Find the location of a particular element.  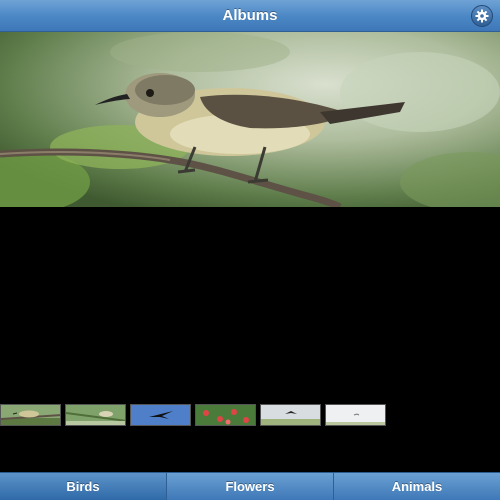

tab-label: Flowers is located at coordinates (250, 486).